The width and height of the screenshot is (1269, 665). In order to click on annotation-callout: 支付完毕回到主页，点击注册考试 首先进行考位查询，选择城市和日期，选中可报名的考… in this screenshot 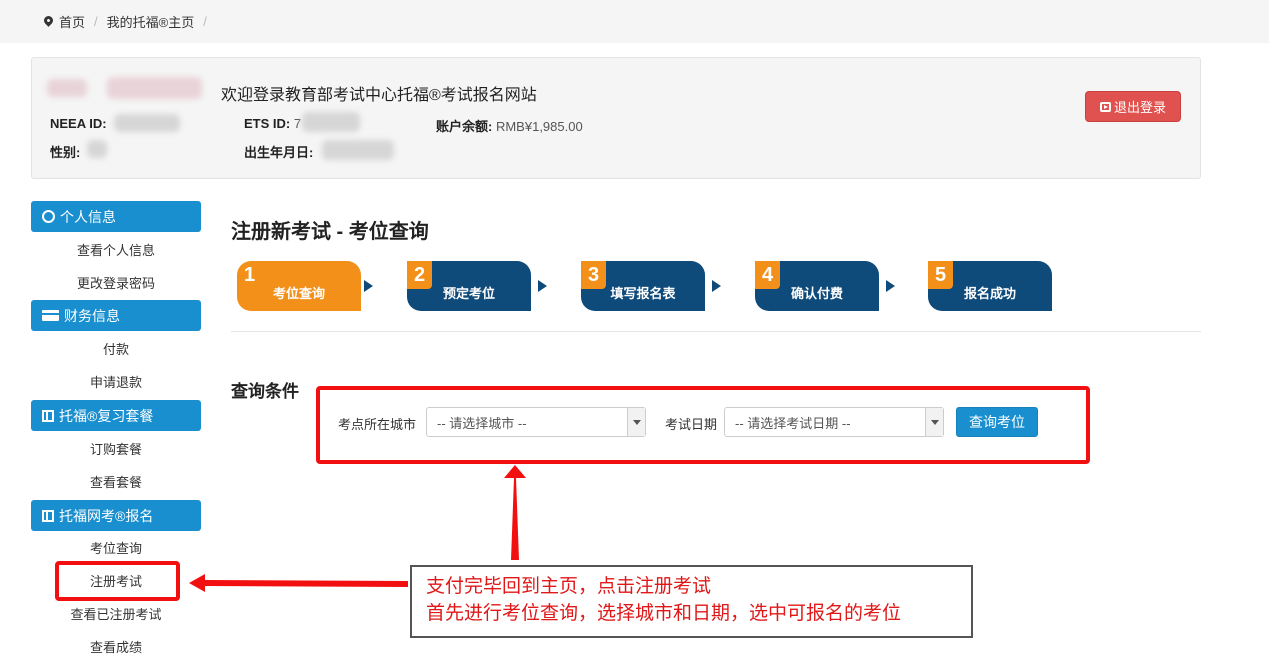, I will do `click(691, 601)`.